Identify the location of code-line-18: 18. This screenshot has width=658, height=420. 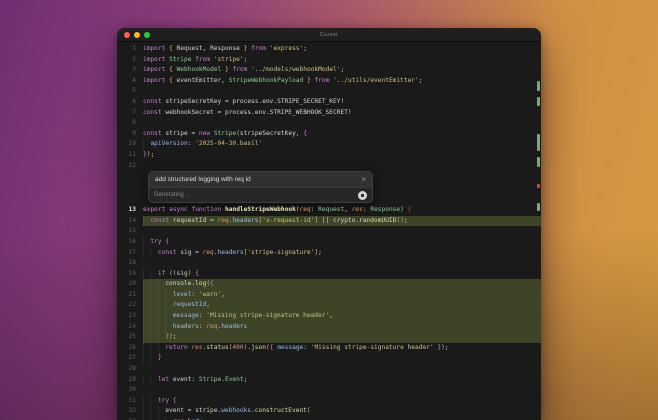
(329, 263).